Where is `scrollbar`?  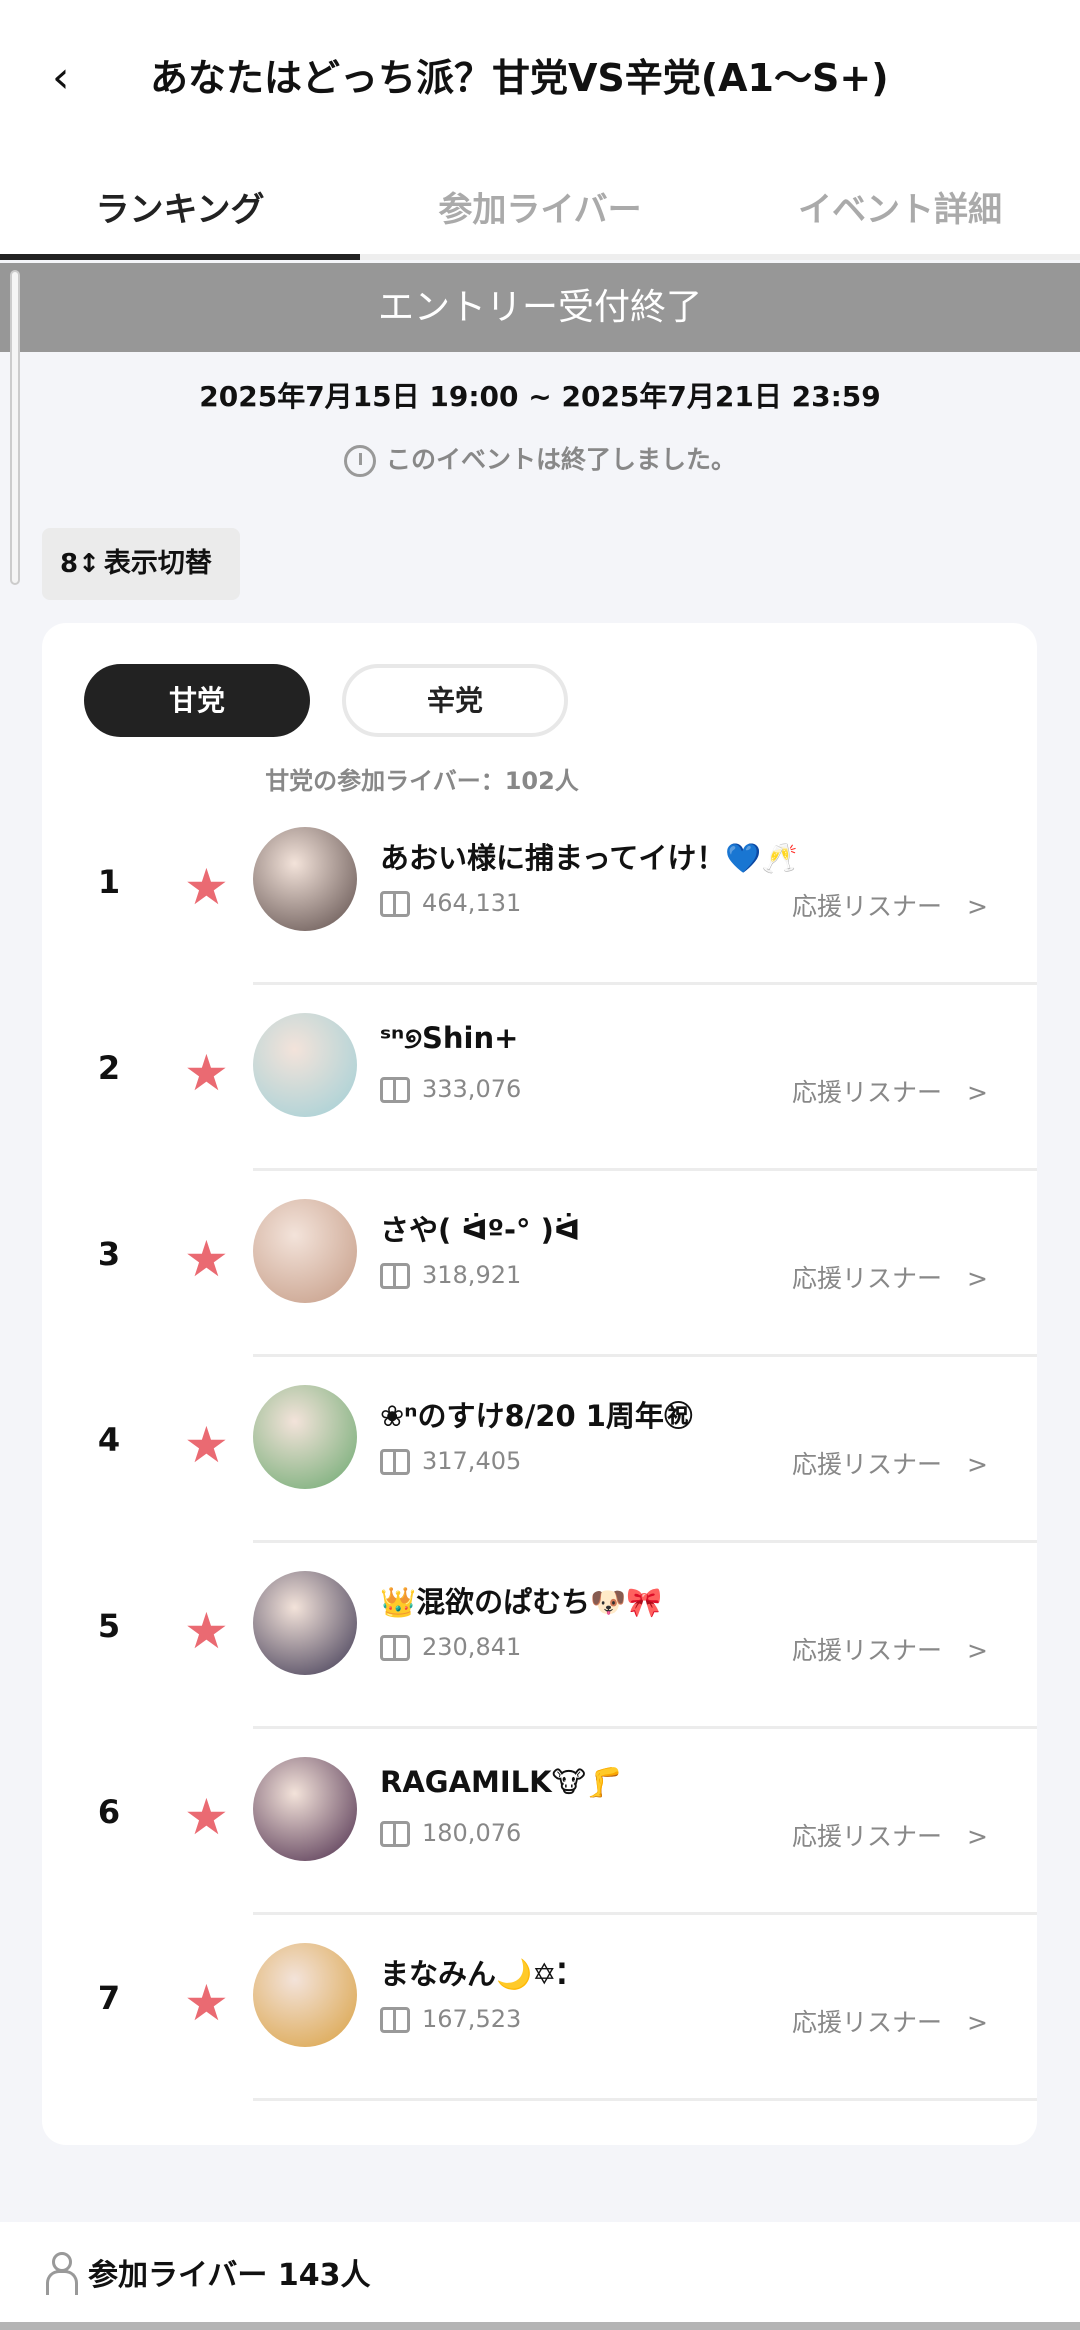
scrollbar is located at coordinates (15, 427).